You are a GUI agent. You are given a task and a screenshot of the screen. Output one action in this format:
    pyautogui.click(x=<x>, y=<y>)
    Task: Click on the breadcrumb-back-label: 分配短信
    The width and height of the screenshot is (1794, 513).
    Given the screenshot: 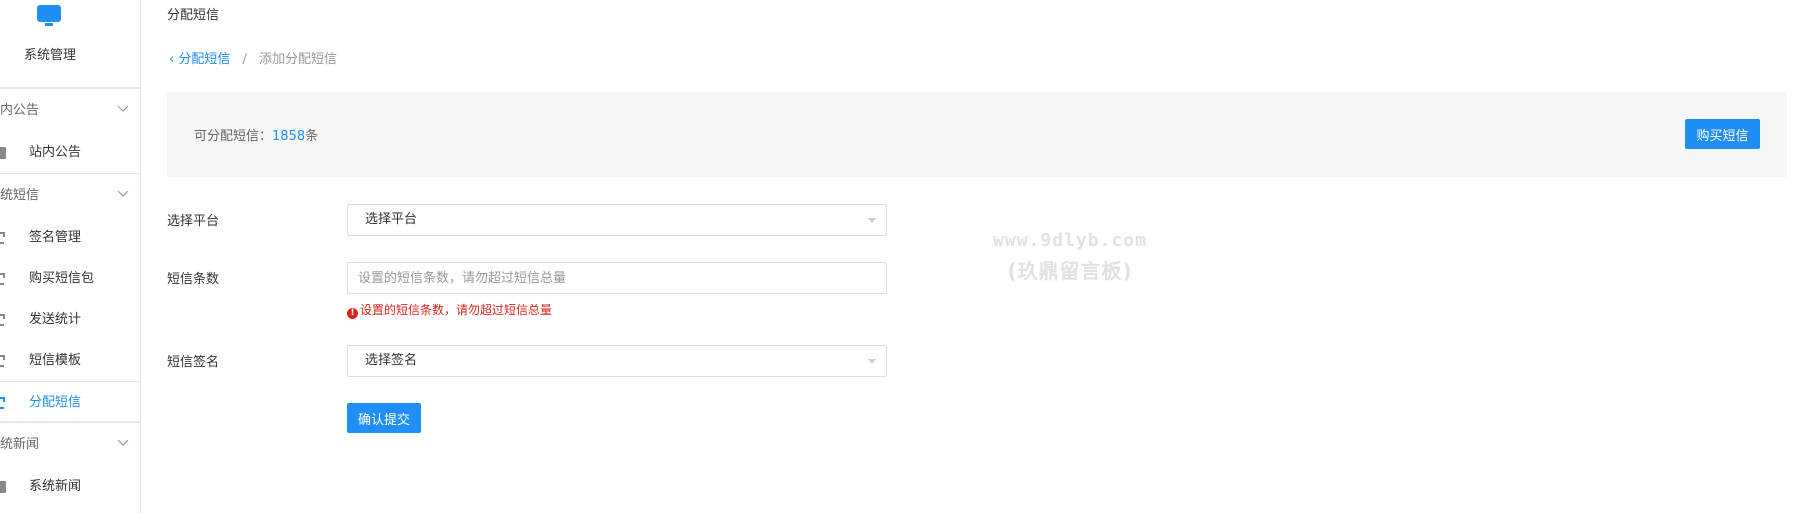 What is the action you would take?
    pyautogui.click(x=204, y=59)
    